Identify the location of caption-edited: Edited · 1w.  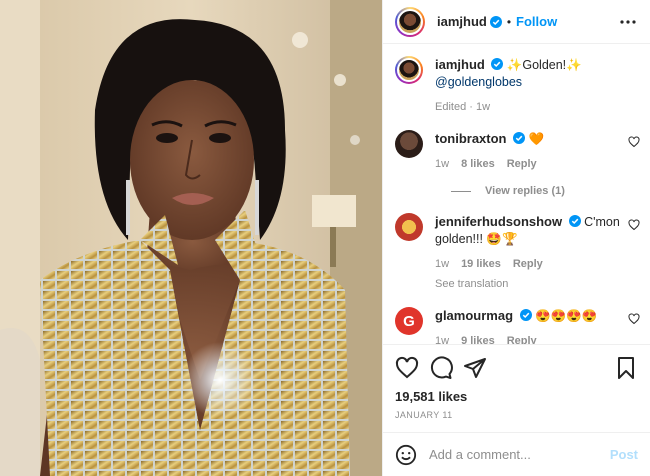
(463, 107).